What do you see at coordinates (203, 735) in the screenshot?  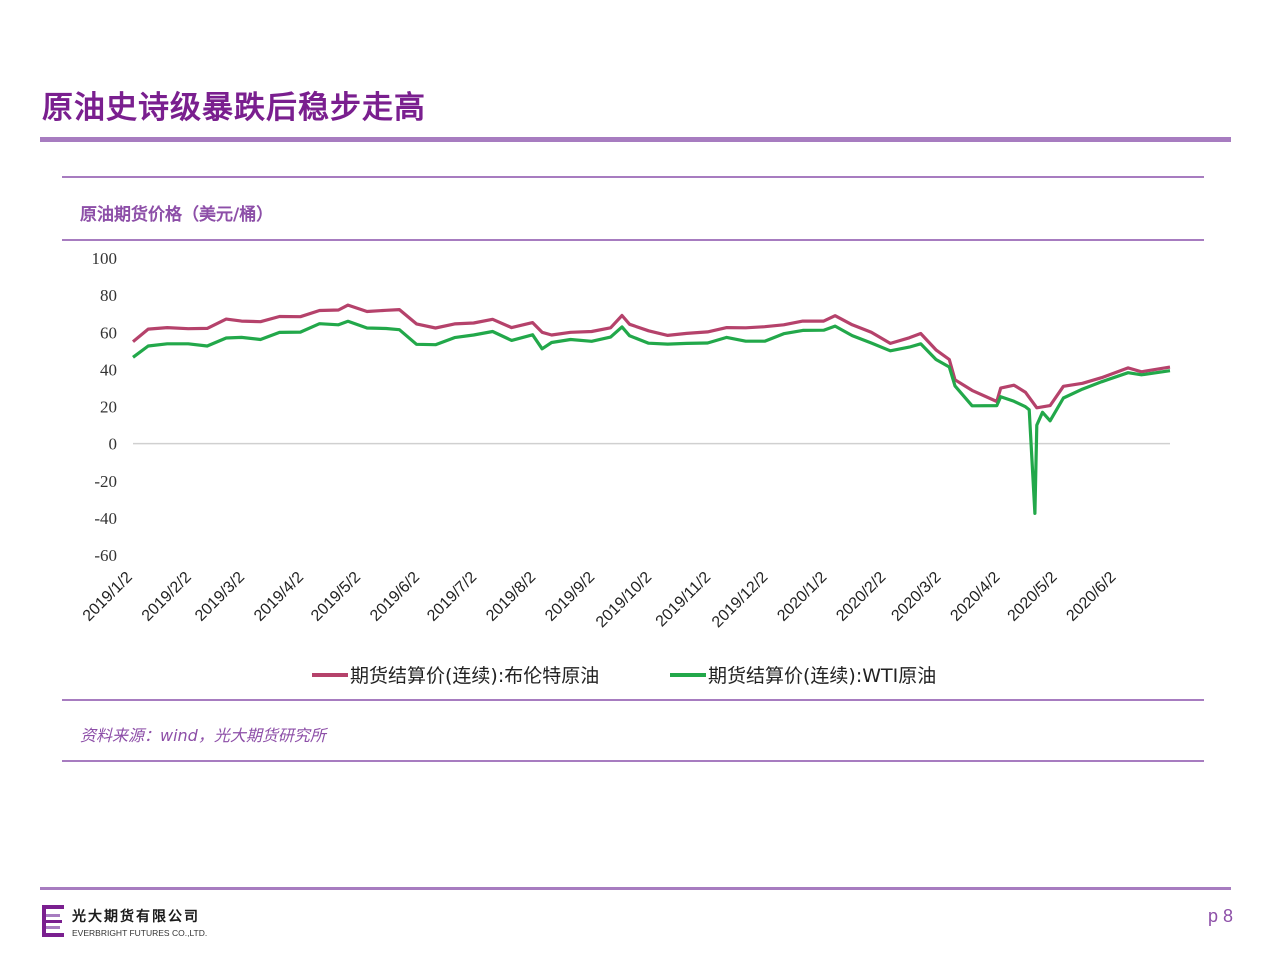 I see `source-note: 资料来源：wind，光大期货研究所` at bounding box center [203, 735].